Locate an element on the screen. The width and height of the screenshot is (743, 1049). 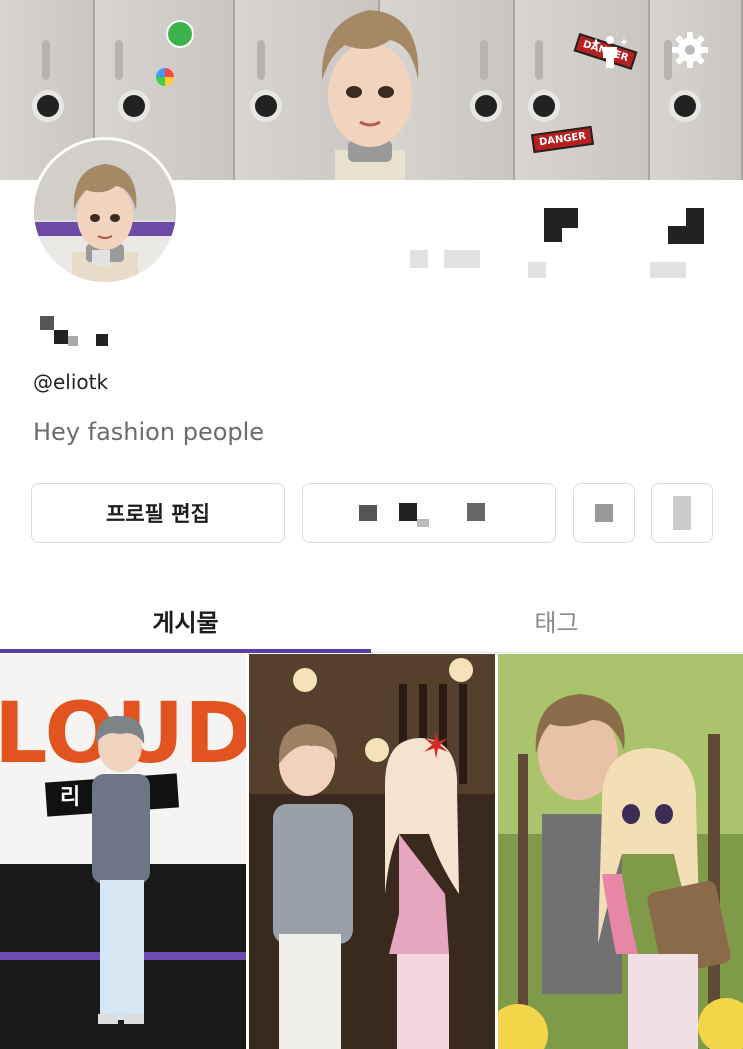
post-thumbnail is located at coordinates (620, 851).